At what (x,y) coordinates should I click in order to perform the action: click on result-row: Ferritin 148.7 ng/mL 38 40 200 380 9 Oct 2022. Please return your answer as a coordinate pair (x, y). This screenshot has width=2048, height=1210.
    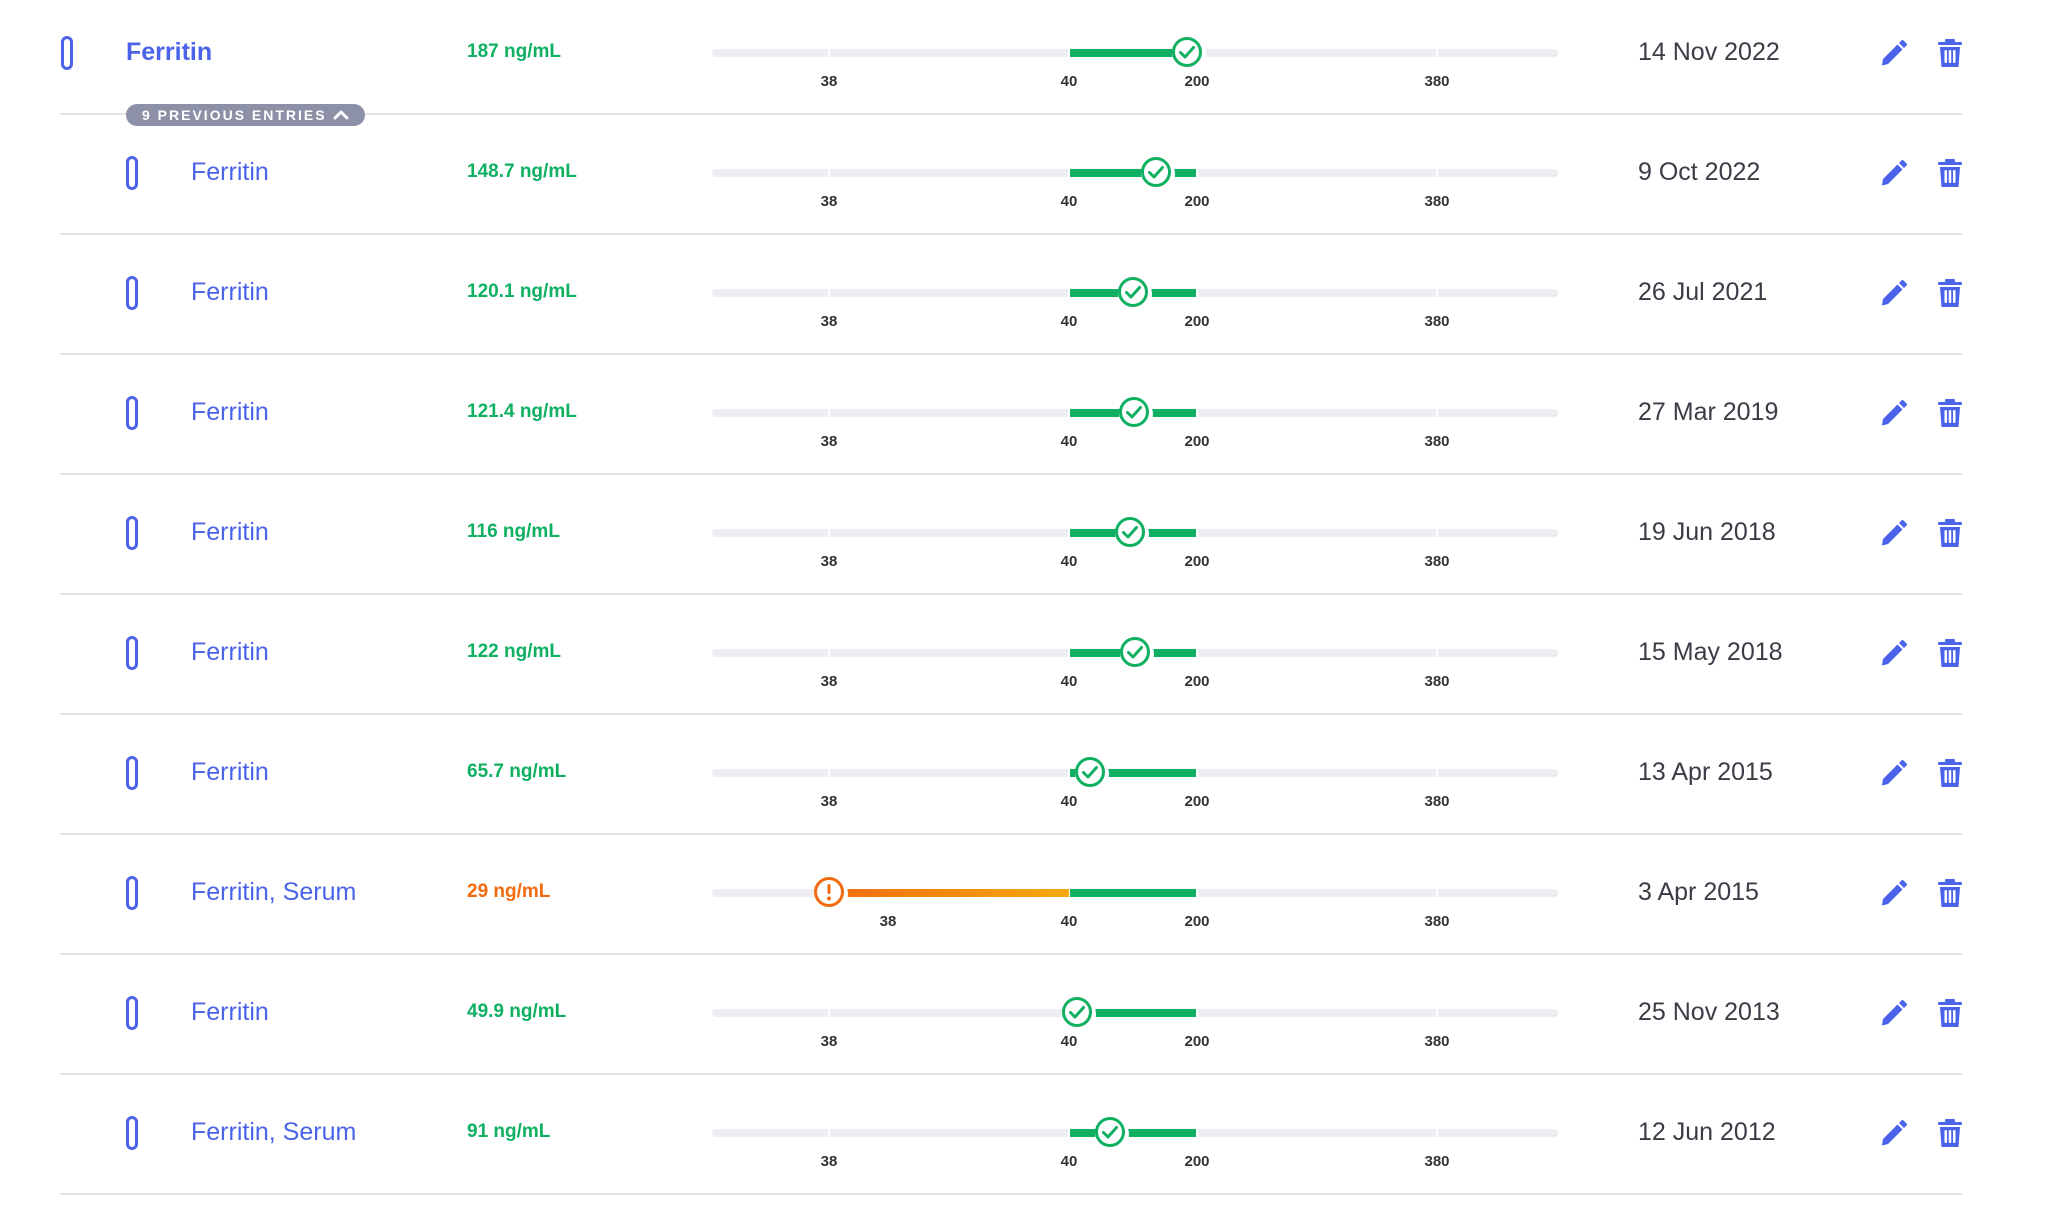
    Looking at the image, I should click on (1024, 180).